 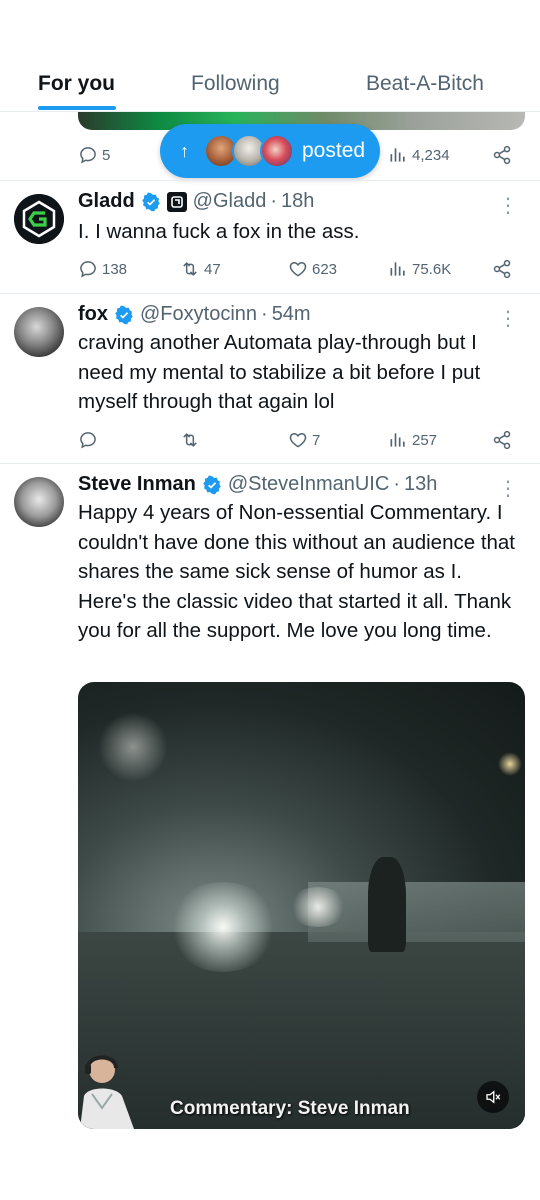 I want to click on pill-avatars, so click(x=249, y=151).